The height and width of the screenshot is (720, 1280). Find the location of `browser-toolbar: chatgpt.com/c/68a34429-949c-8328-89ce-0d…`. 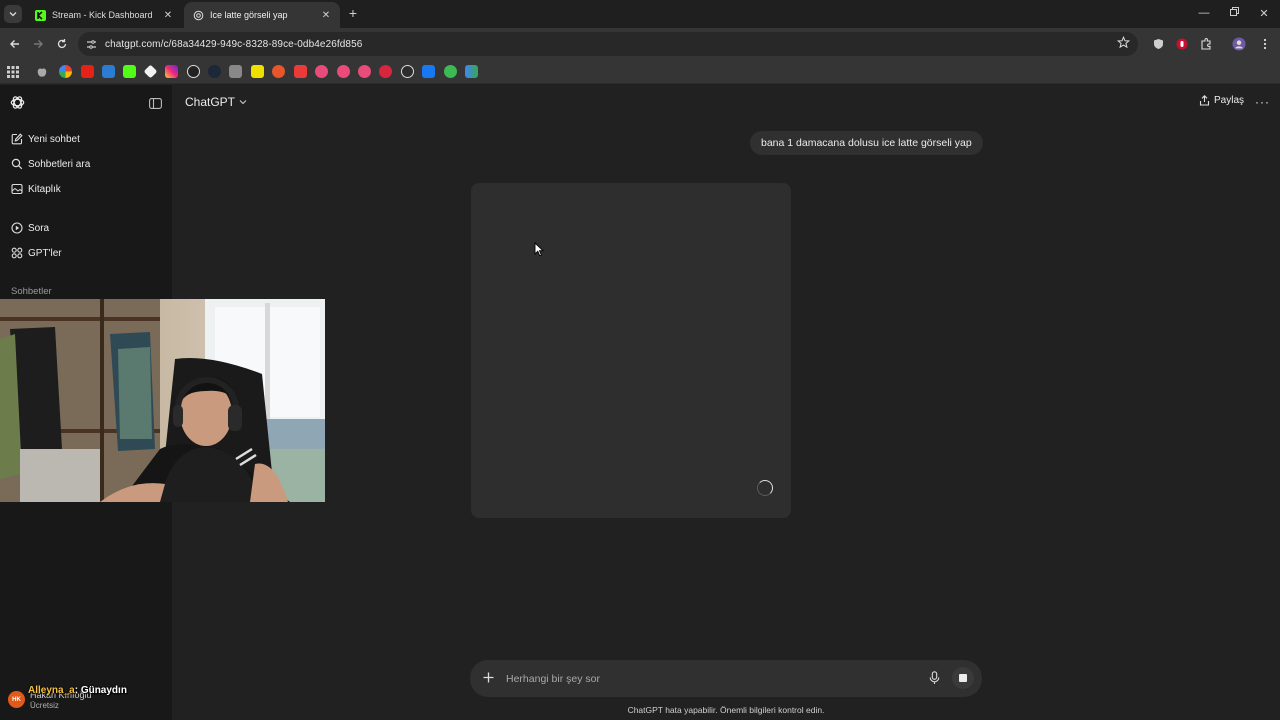

browser-toolbar: chatgpt.com/c/68a34429-949c-8328-89ce-0d… is located at coordinates (640, 44).